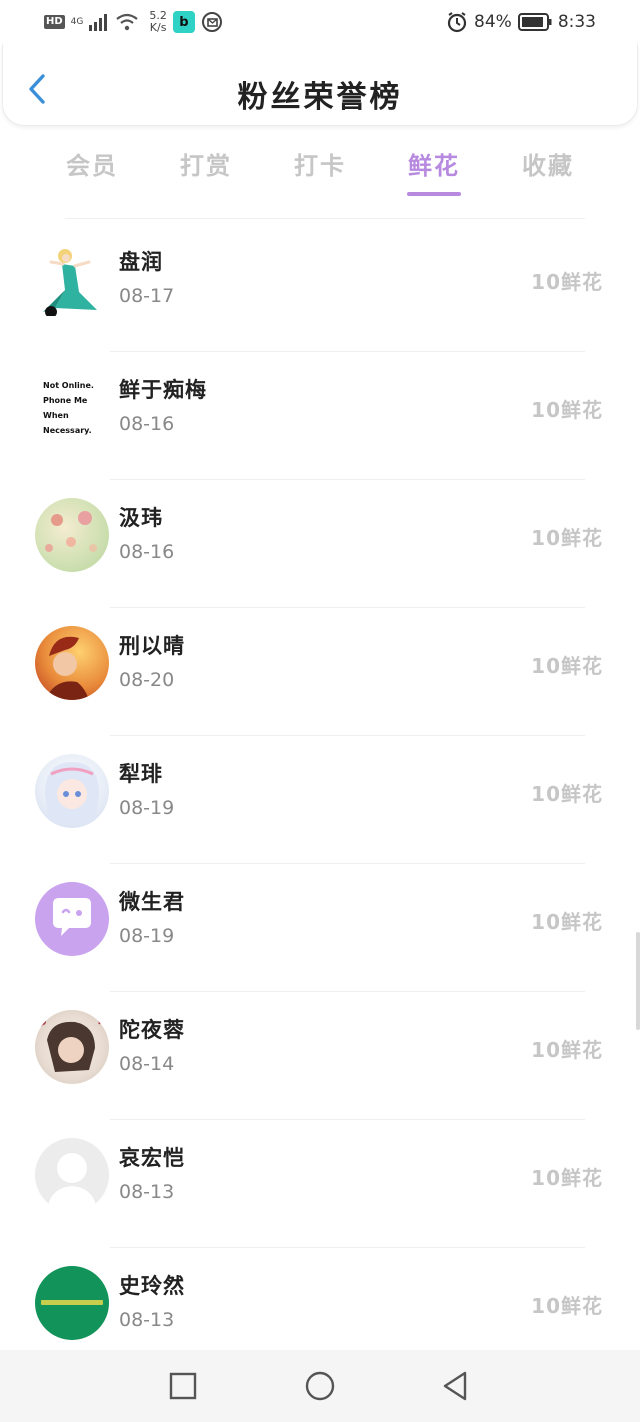 This screenshot has height=1422, width=640. Describe the element at coordinates (320, 928) in the screenshot. I see `list-item: 微生君 08-19 10鲜花` at that location.